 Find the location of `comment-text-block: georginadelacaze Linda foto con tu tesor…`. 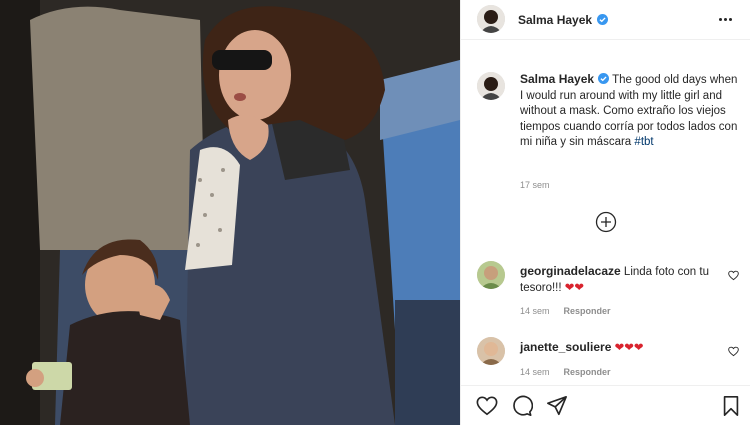

comment-text-block: georginadelacaze Linda foto con tu tesor… is located at coordinates (615, 279).